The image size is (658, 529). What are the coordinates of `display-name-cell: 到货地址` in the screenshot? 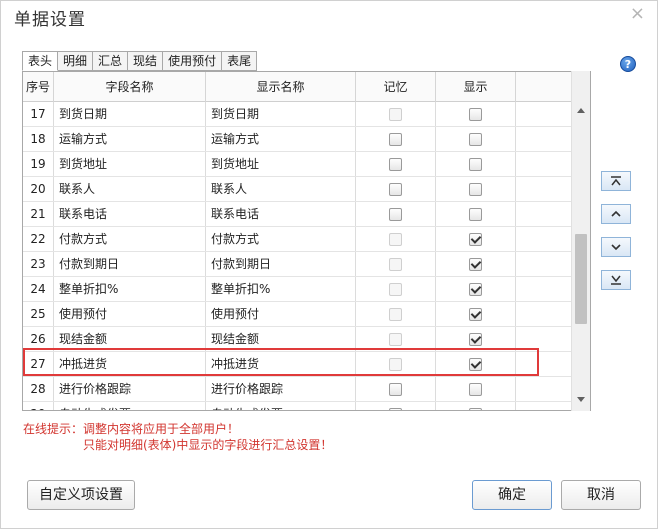 It's located at (281, 164).